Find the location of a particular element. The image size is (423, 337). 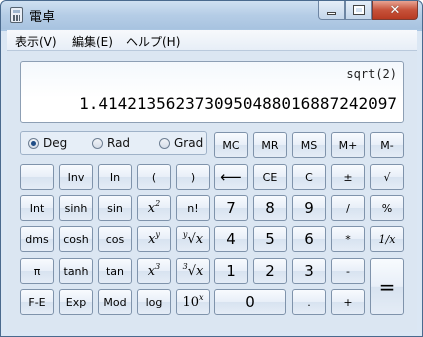

menu-help: ヘルプ(H) is located at coordinates (153, 41).